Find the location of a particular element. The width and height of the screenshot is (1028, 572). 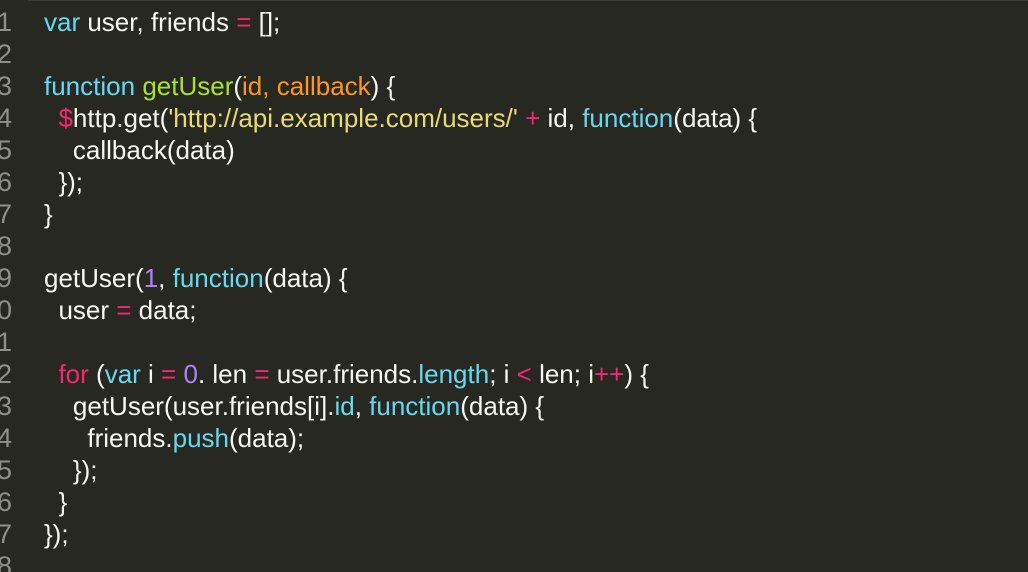

code-line: friends.push(data); is located at coordinates (536, 438).